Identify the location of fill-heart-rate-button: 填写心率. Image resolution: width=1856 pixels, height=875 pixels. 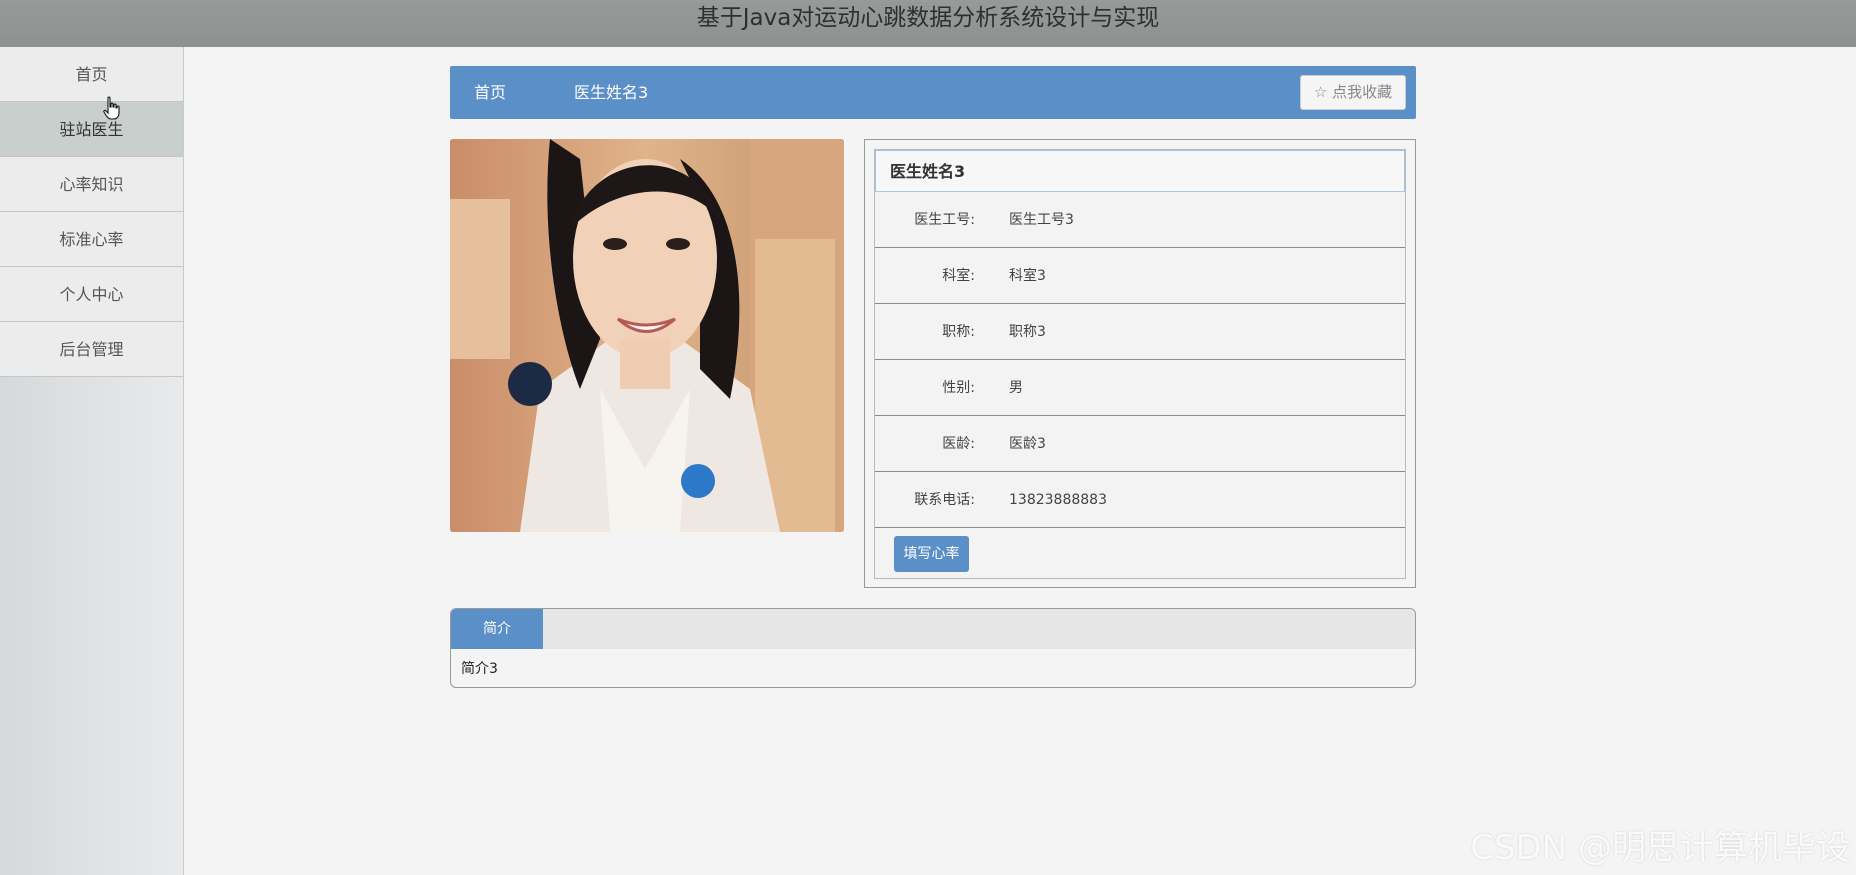
(931, 554).